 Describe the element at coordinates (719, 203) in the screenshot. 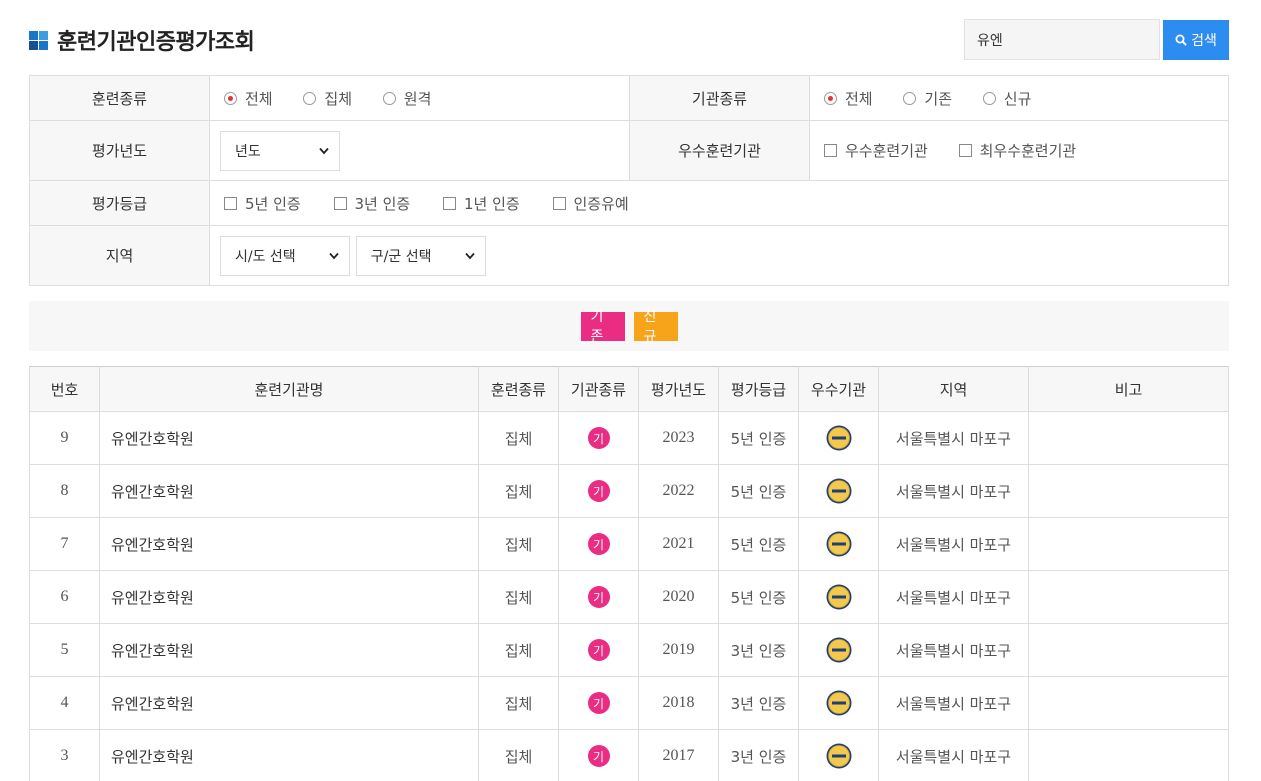

I see `grade-options: 5년 인증 3년 인증 1년 인증 인증유예` at that location.